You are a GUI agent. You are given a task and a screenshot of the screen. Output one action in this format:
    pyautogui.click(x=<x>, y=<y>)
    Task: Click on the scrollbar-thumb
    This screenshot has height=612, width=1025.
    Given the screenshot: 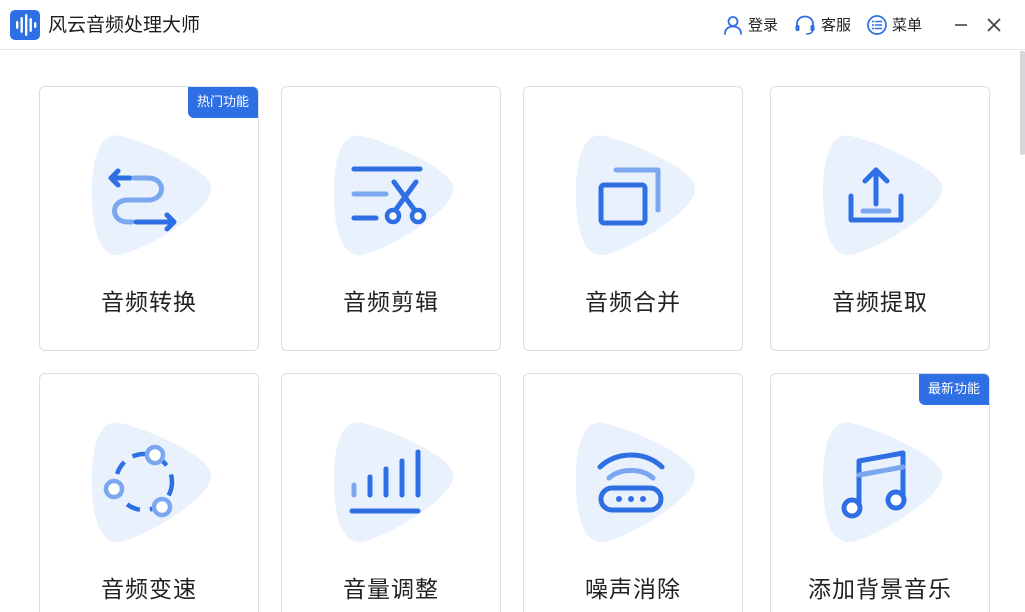 What is the action you would take?
    pyautogui.click(x=1022, y=103)
    